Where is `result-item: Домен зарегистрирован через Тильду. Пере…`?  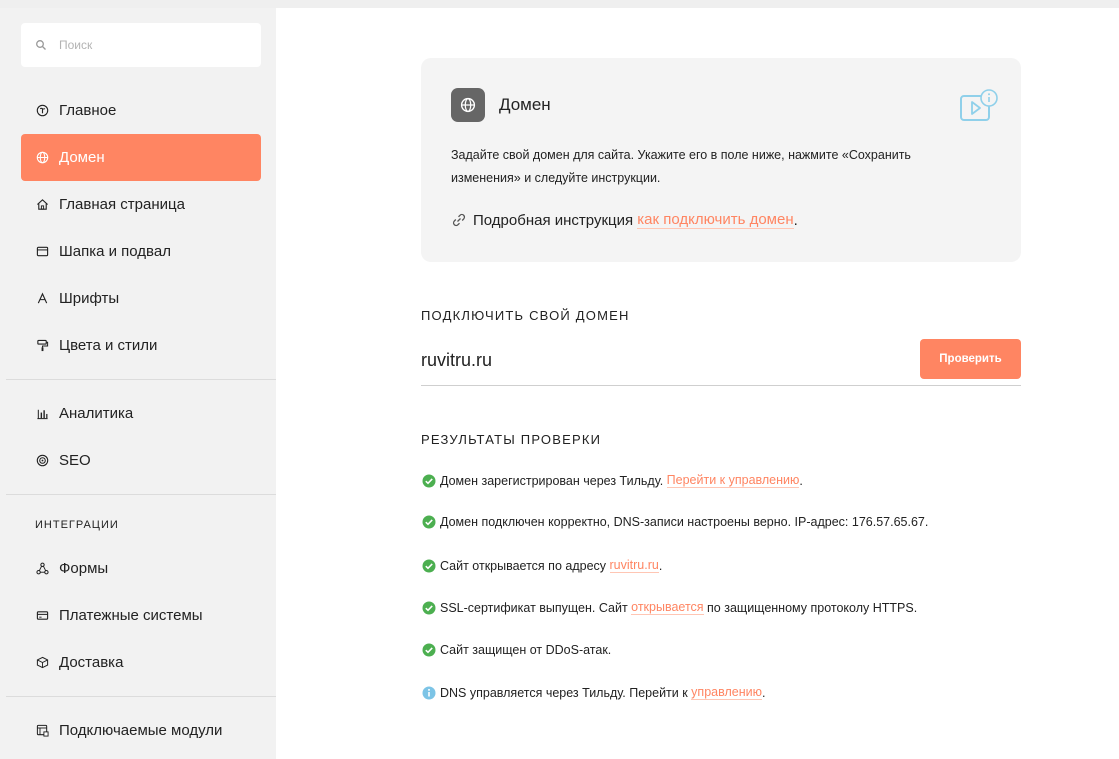 result-item: Домен зарегистрирован через Тильду. Пере… is located at coordinates (612, 480).